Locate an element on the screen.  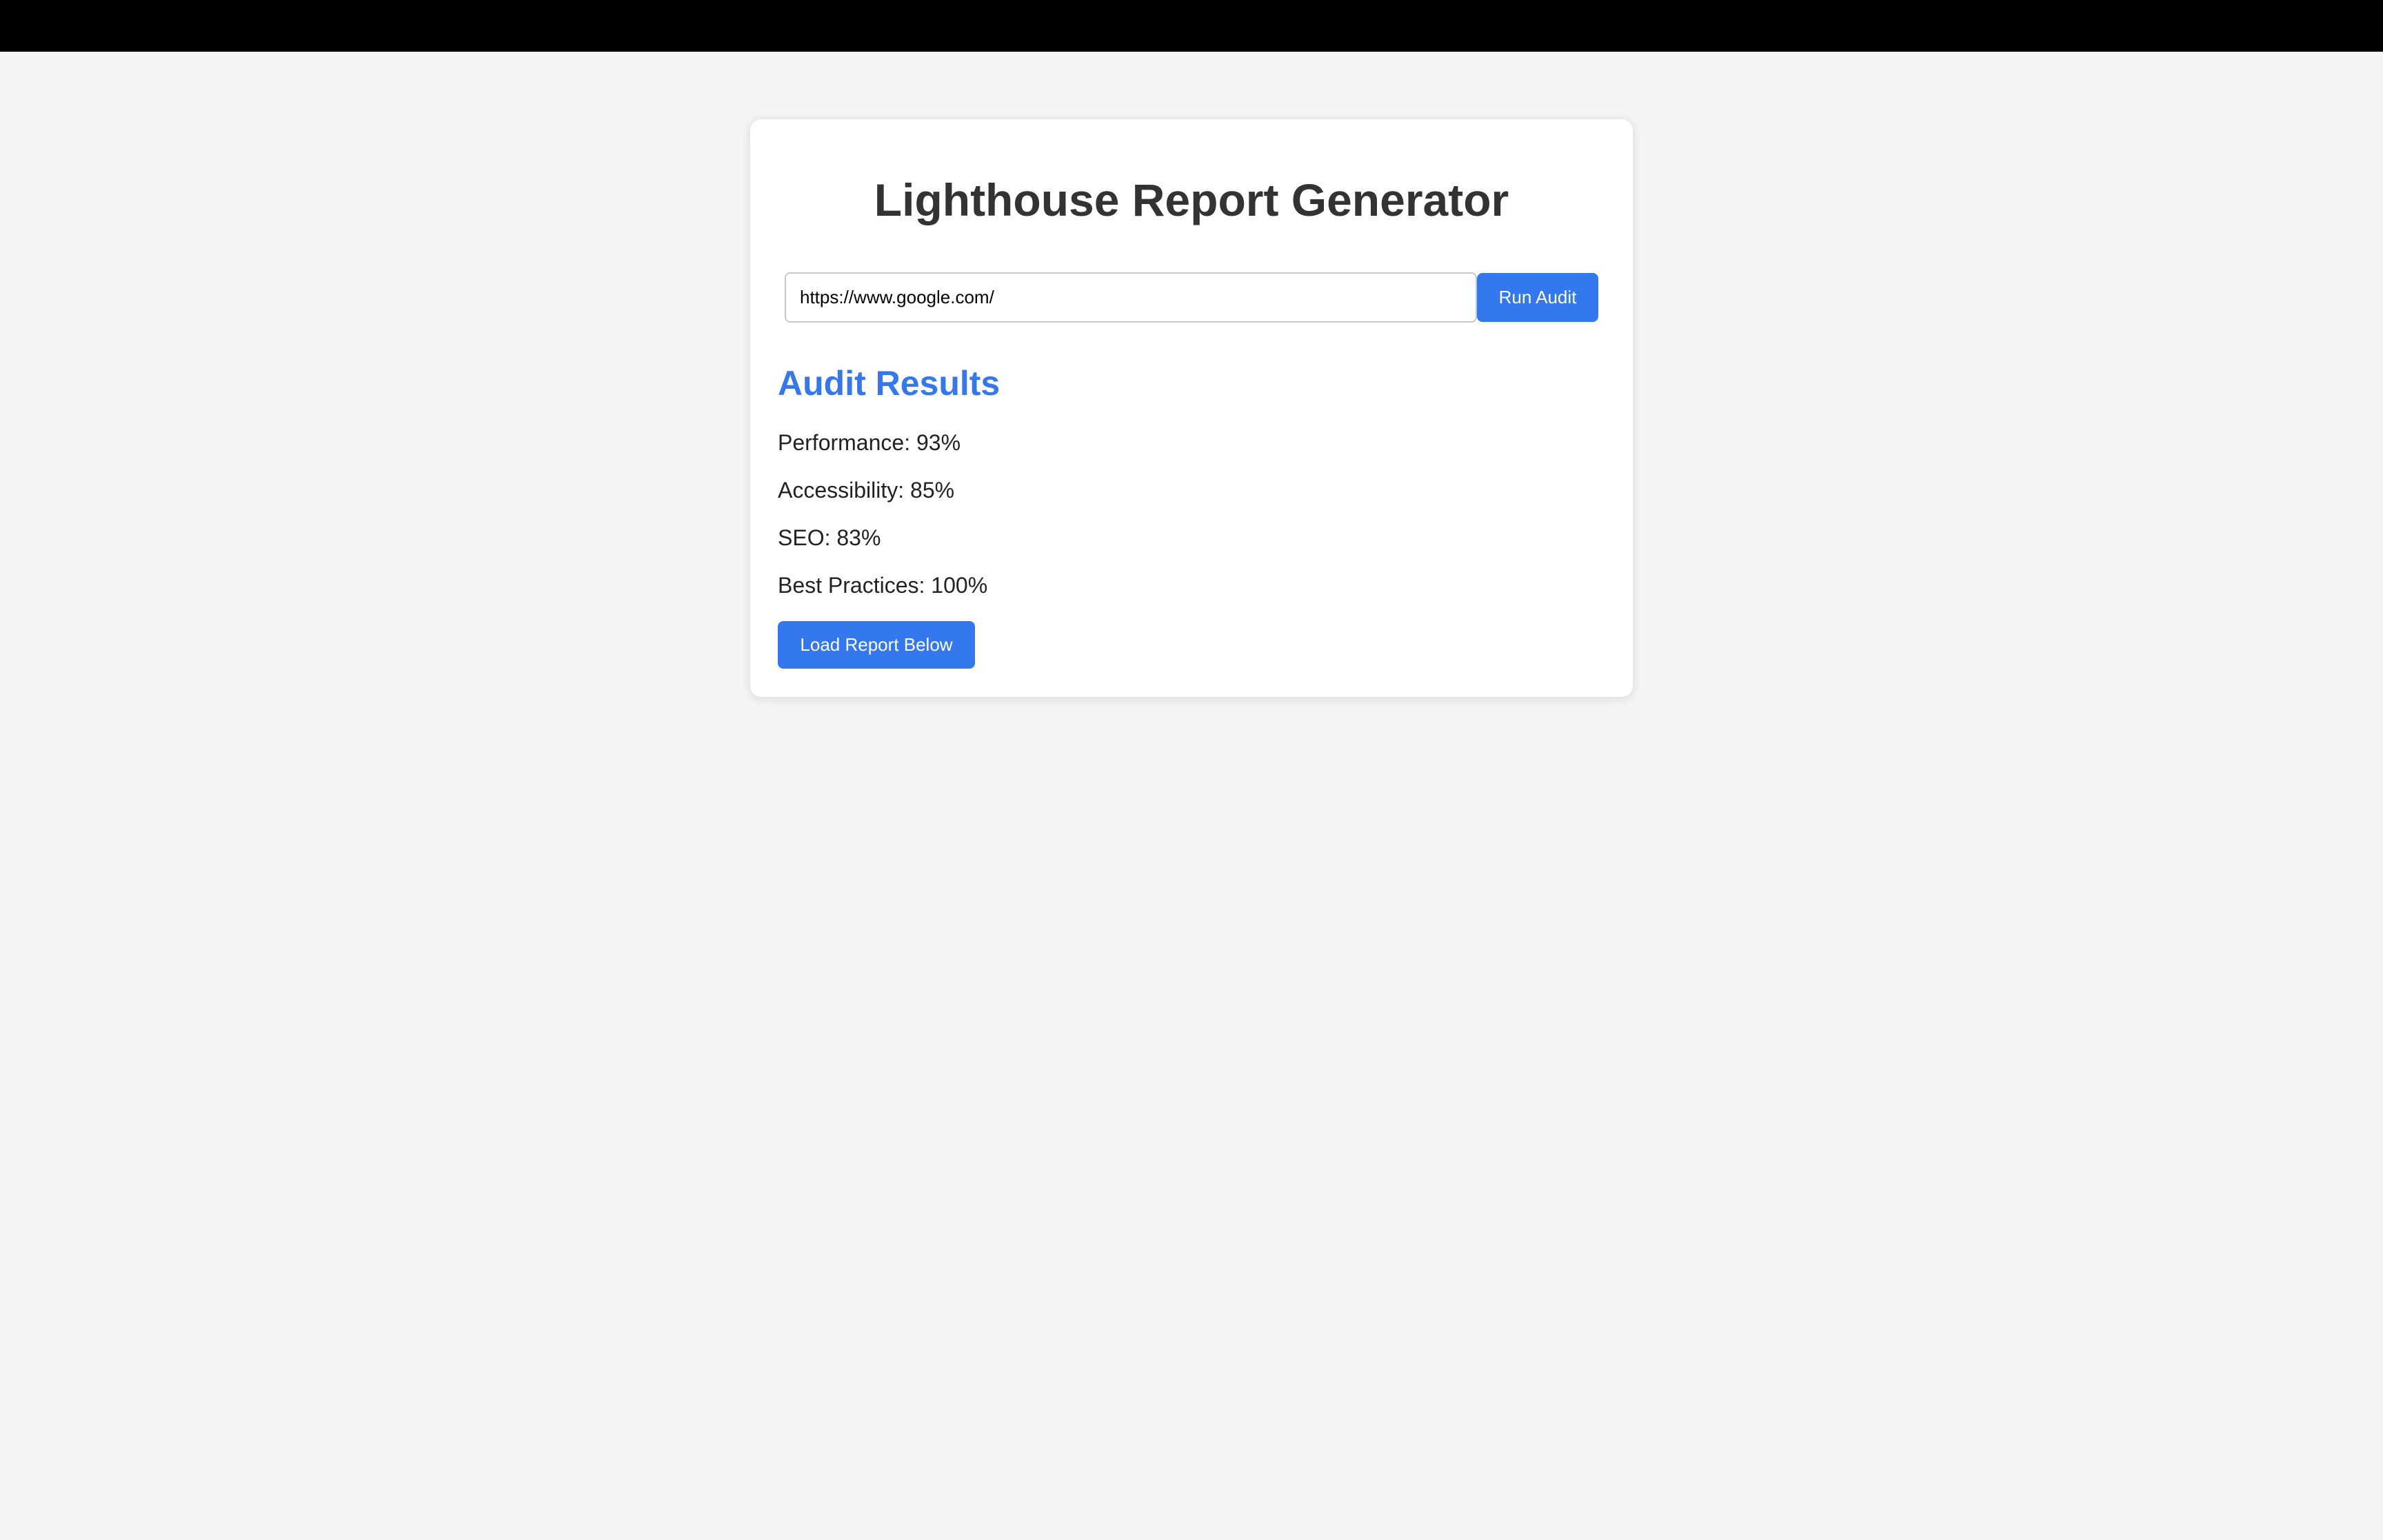
audit-results-heading: Audit Results is located at coordinates (889, 383).